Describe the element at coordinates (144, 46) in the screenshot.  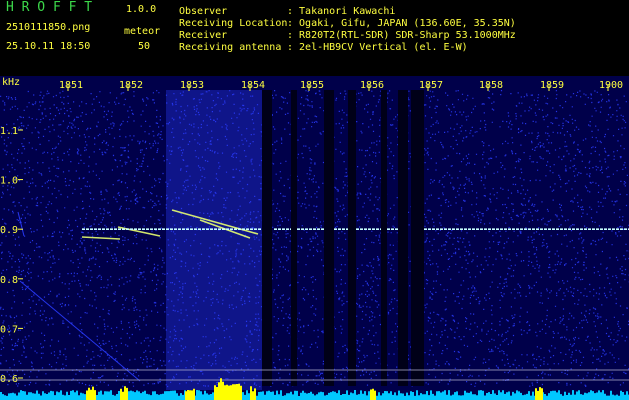
I see `meteor-count: 50` at that location.